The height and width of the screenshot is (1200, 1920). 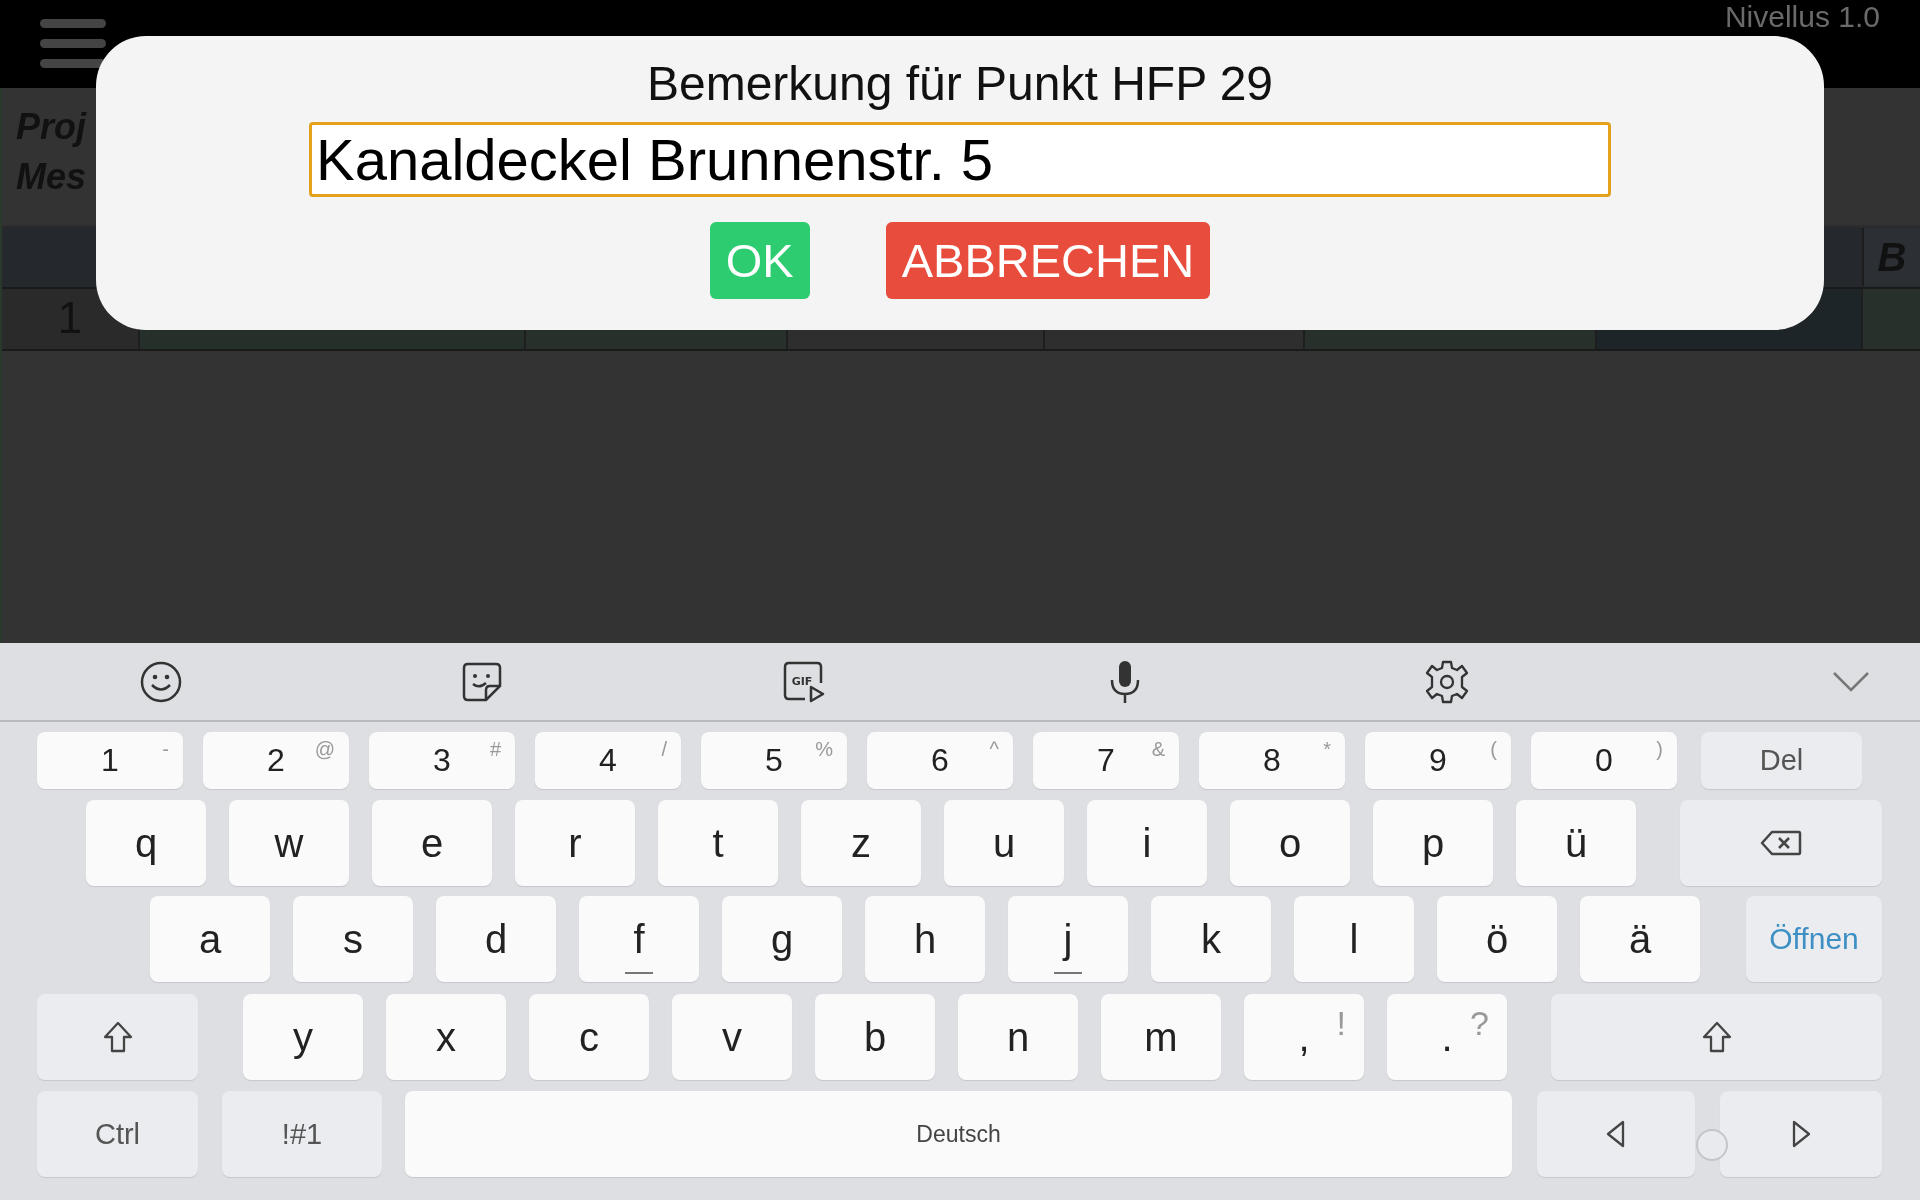 I want to click on cancel-button: ABBRECHEN, so click(x=1048, y=260).